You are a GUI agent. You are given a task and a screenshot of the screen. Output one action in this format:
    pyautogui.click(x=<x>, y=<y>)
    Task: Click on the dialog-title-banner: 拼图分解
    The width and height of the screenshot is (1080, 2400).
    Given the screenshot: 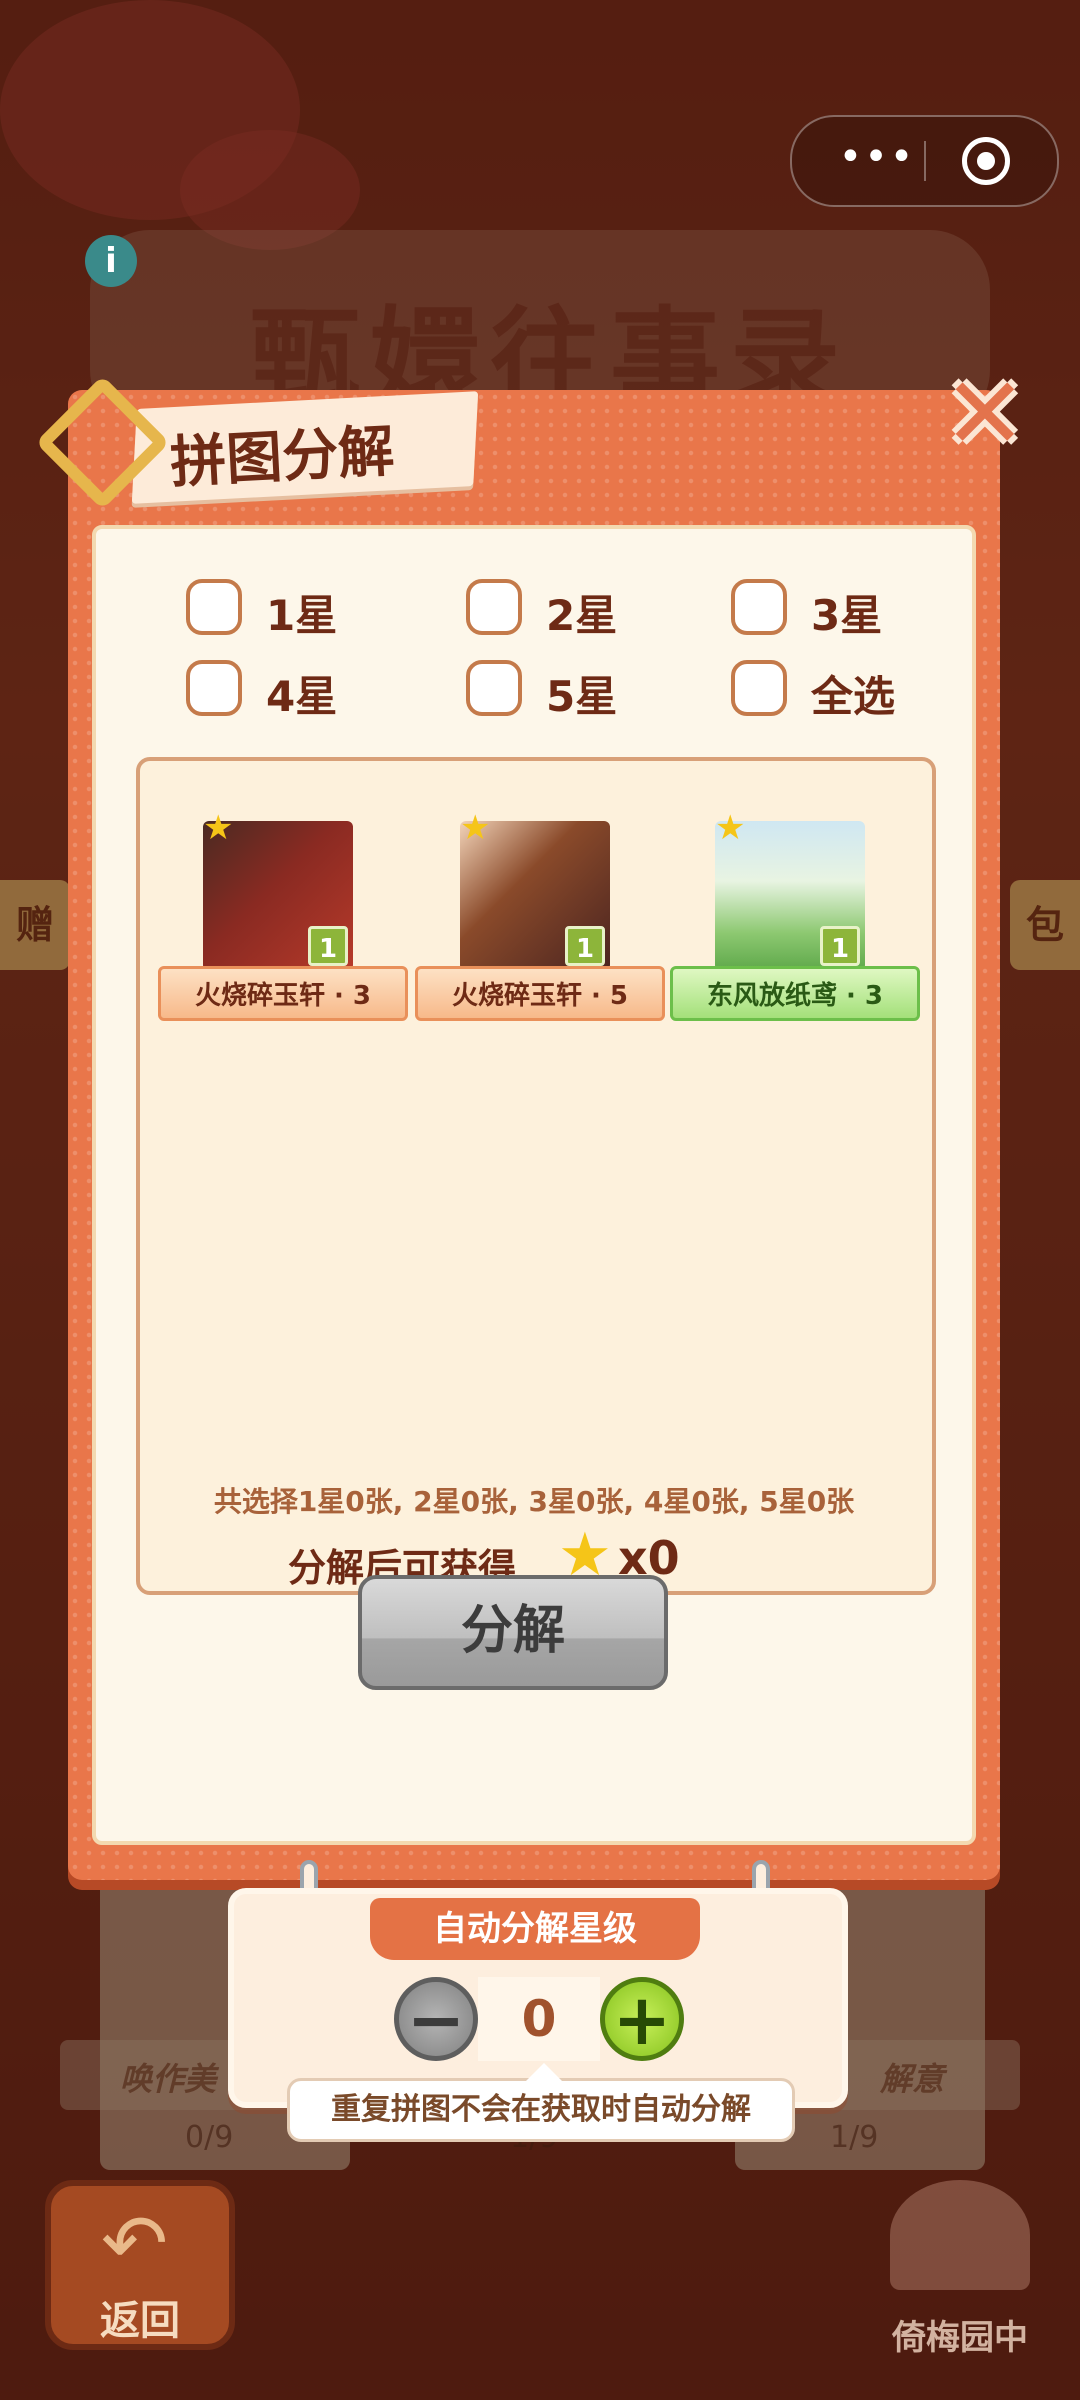 What is the action you would take?
    pyautogui.click(x=252, y=442)
    